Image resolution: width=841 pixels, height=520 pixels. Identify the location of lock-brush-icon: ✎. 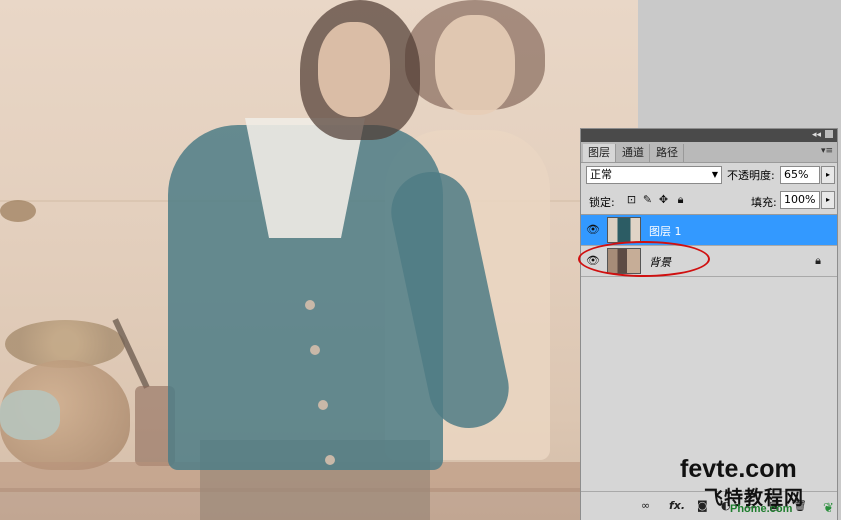
(647, 199).